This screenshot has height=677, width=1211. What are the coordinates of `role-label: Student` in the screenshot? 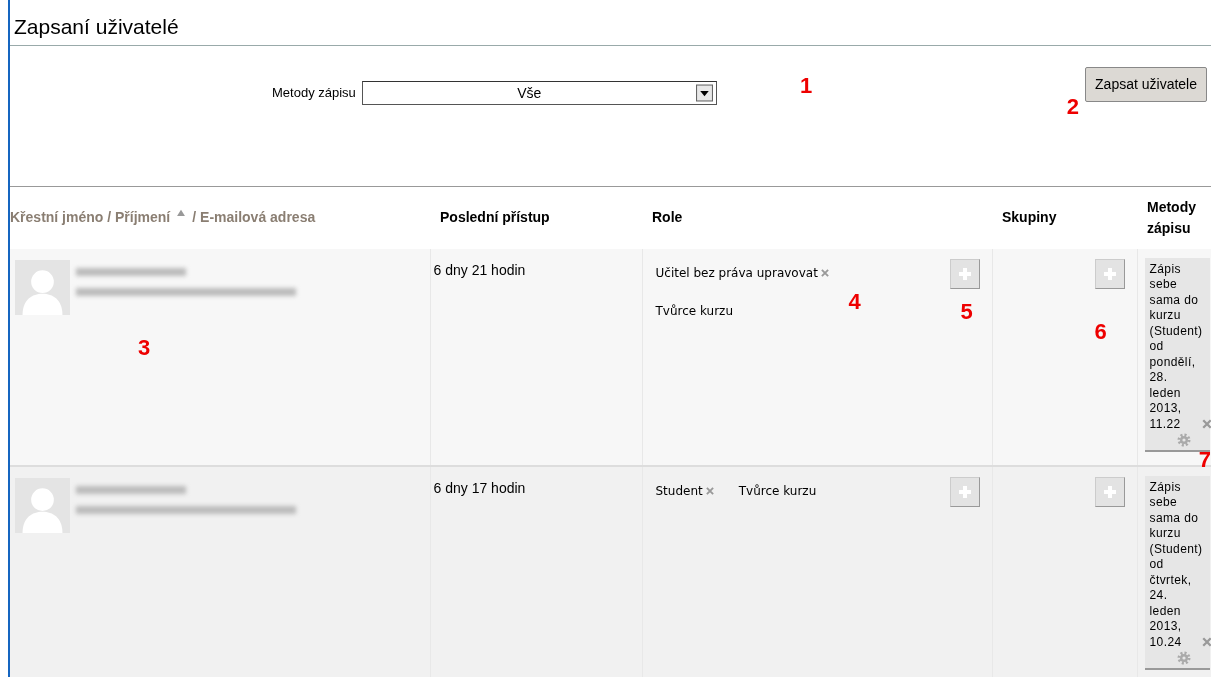 It's located at (679, 491).